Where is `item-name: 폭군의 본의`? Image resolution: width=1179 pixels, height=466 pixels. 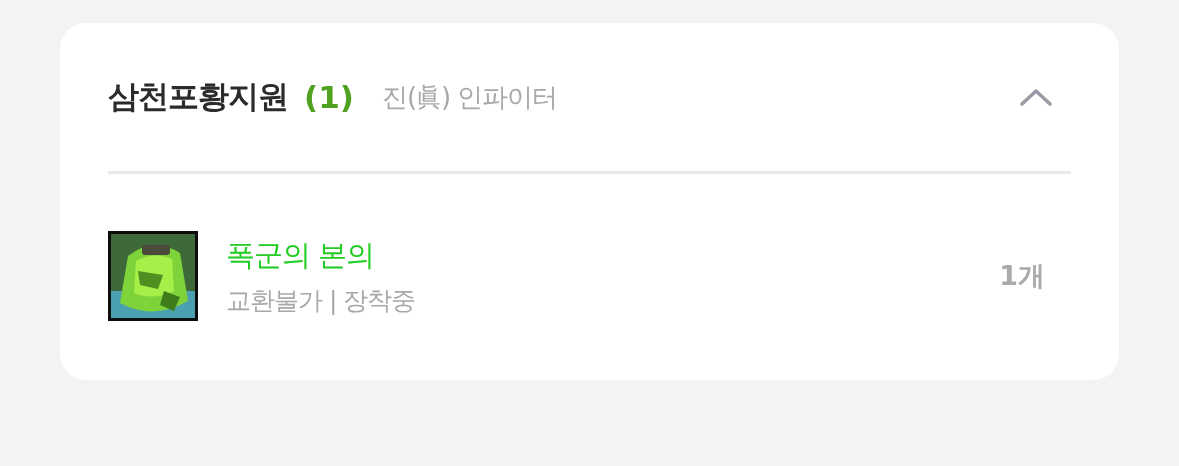
item-name: 폭군의 본의 is located at coordinates (301, 255).